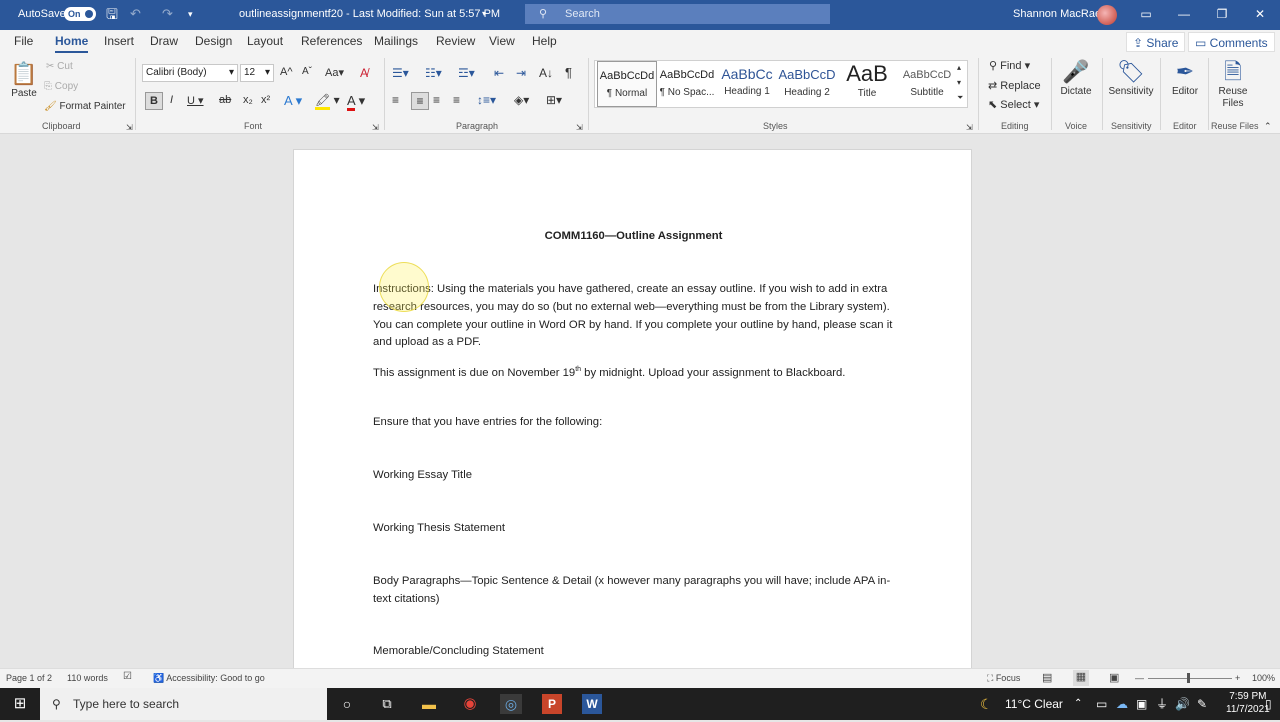 The image size is (1280, 722). I want to click on zoom-out-icon: —, so click(1139, 678).